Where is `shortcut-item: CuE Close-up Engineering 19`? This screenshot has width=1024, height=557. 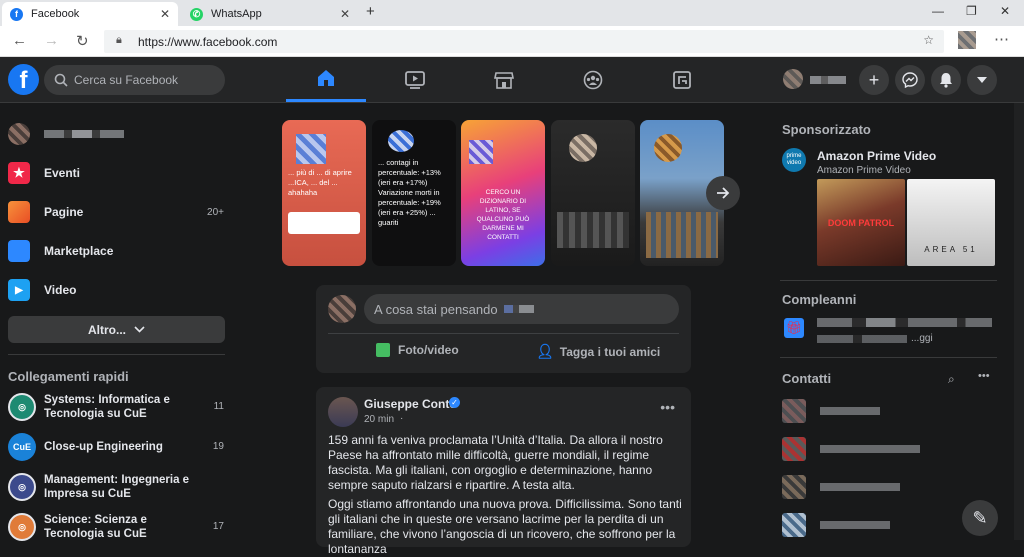
shortcut-item: CuE Close-up Engineering 19 is located at coordinates (120, 447).